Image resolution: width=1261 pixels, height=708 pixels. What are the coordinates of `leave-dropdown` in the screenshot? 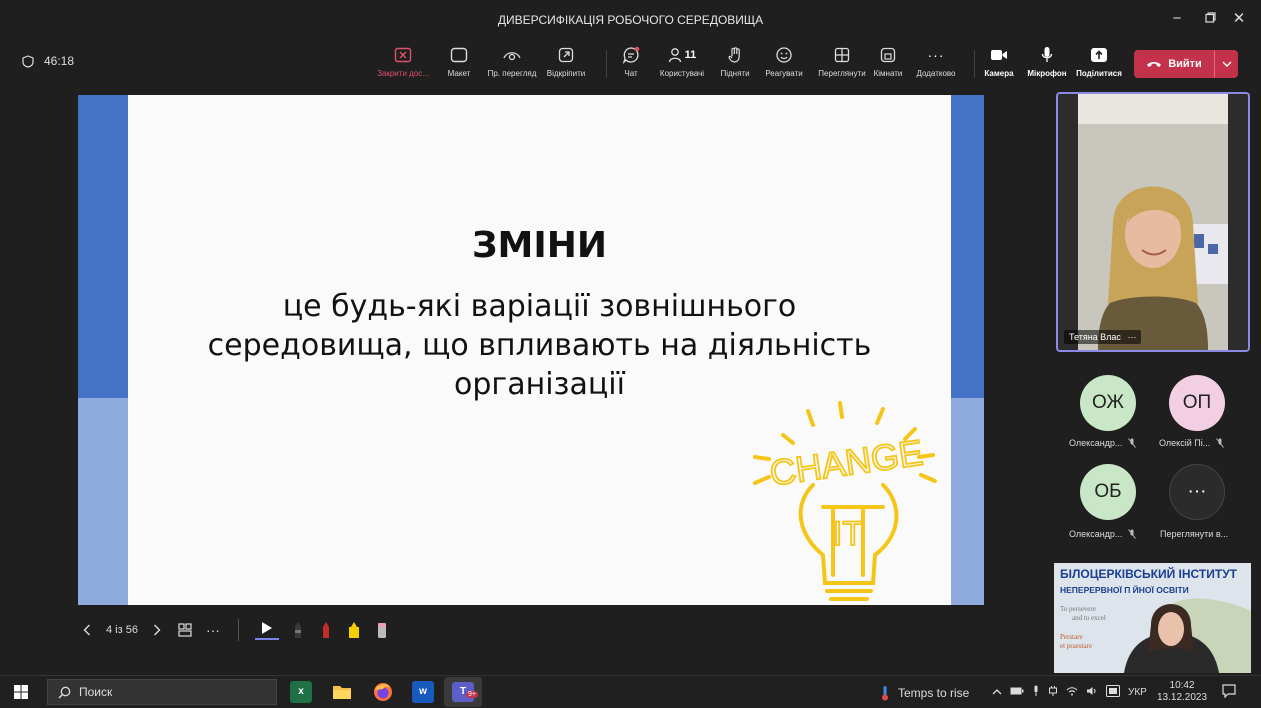 It's located at (1226, 64).